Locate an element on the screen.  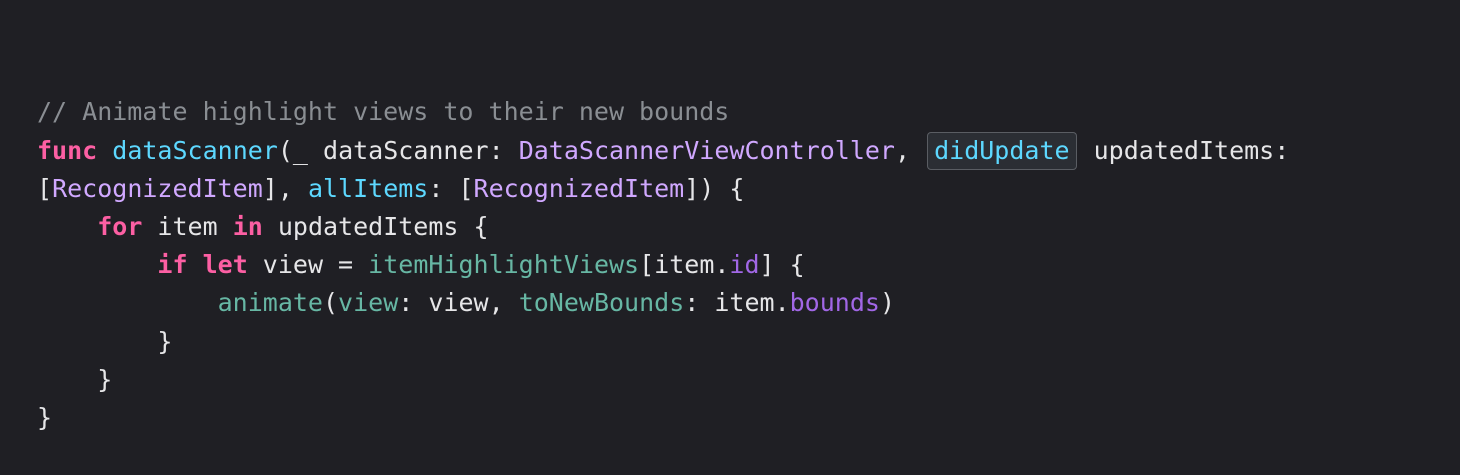
code-token: : [ is located at coordinates (451, 188).